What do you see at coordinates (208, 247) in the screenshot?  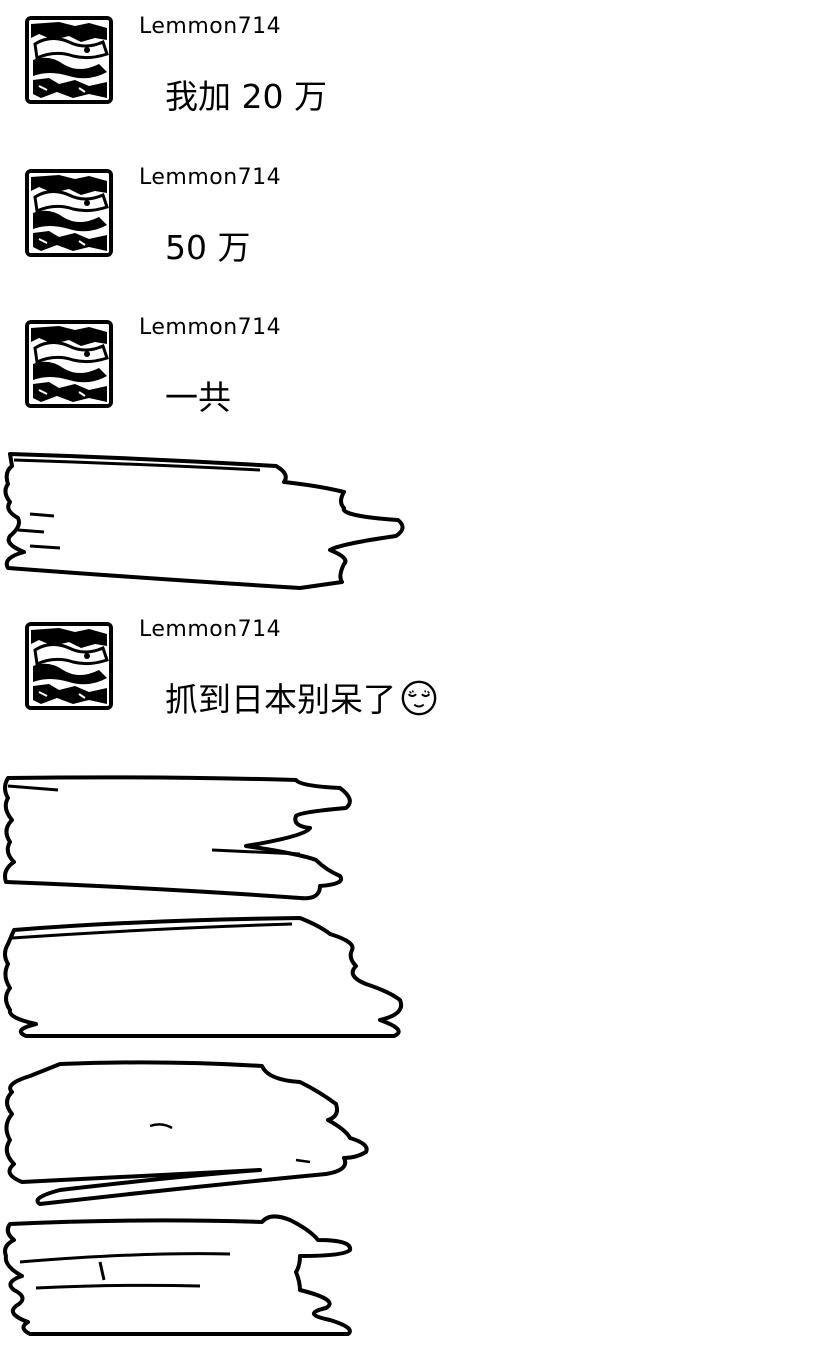 I see `message-text: 50 万` at bounding box center [208, 247].